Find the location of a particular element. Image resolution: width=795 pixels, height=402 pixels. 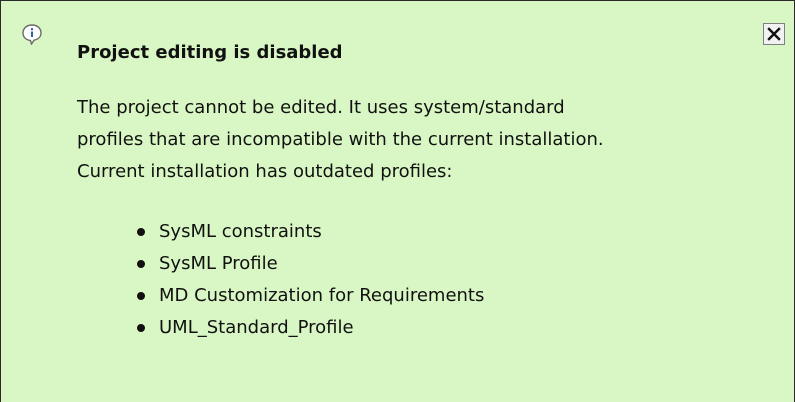

list-item: SysML constraints is located at coordinates (310, 232).